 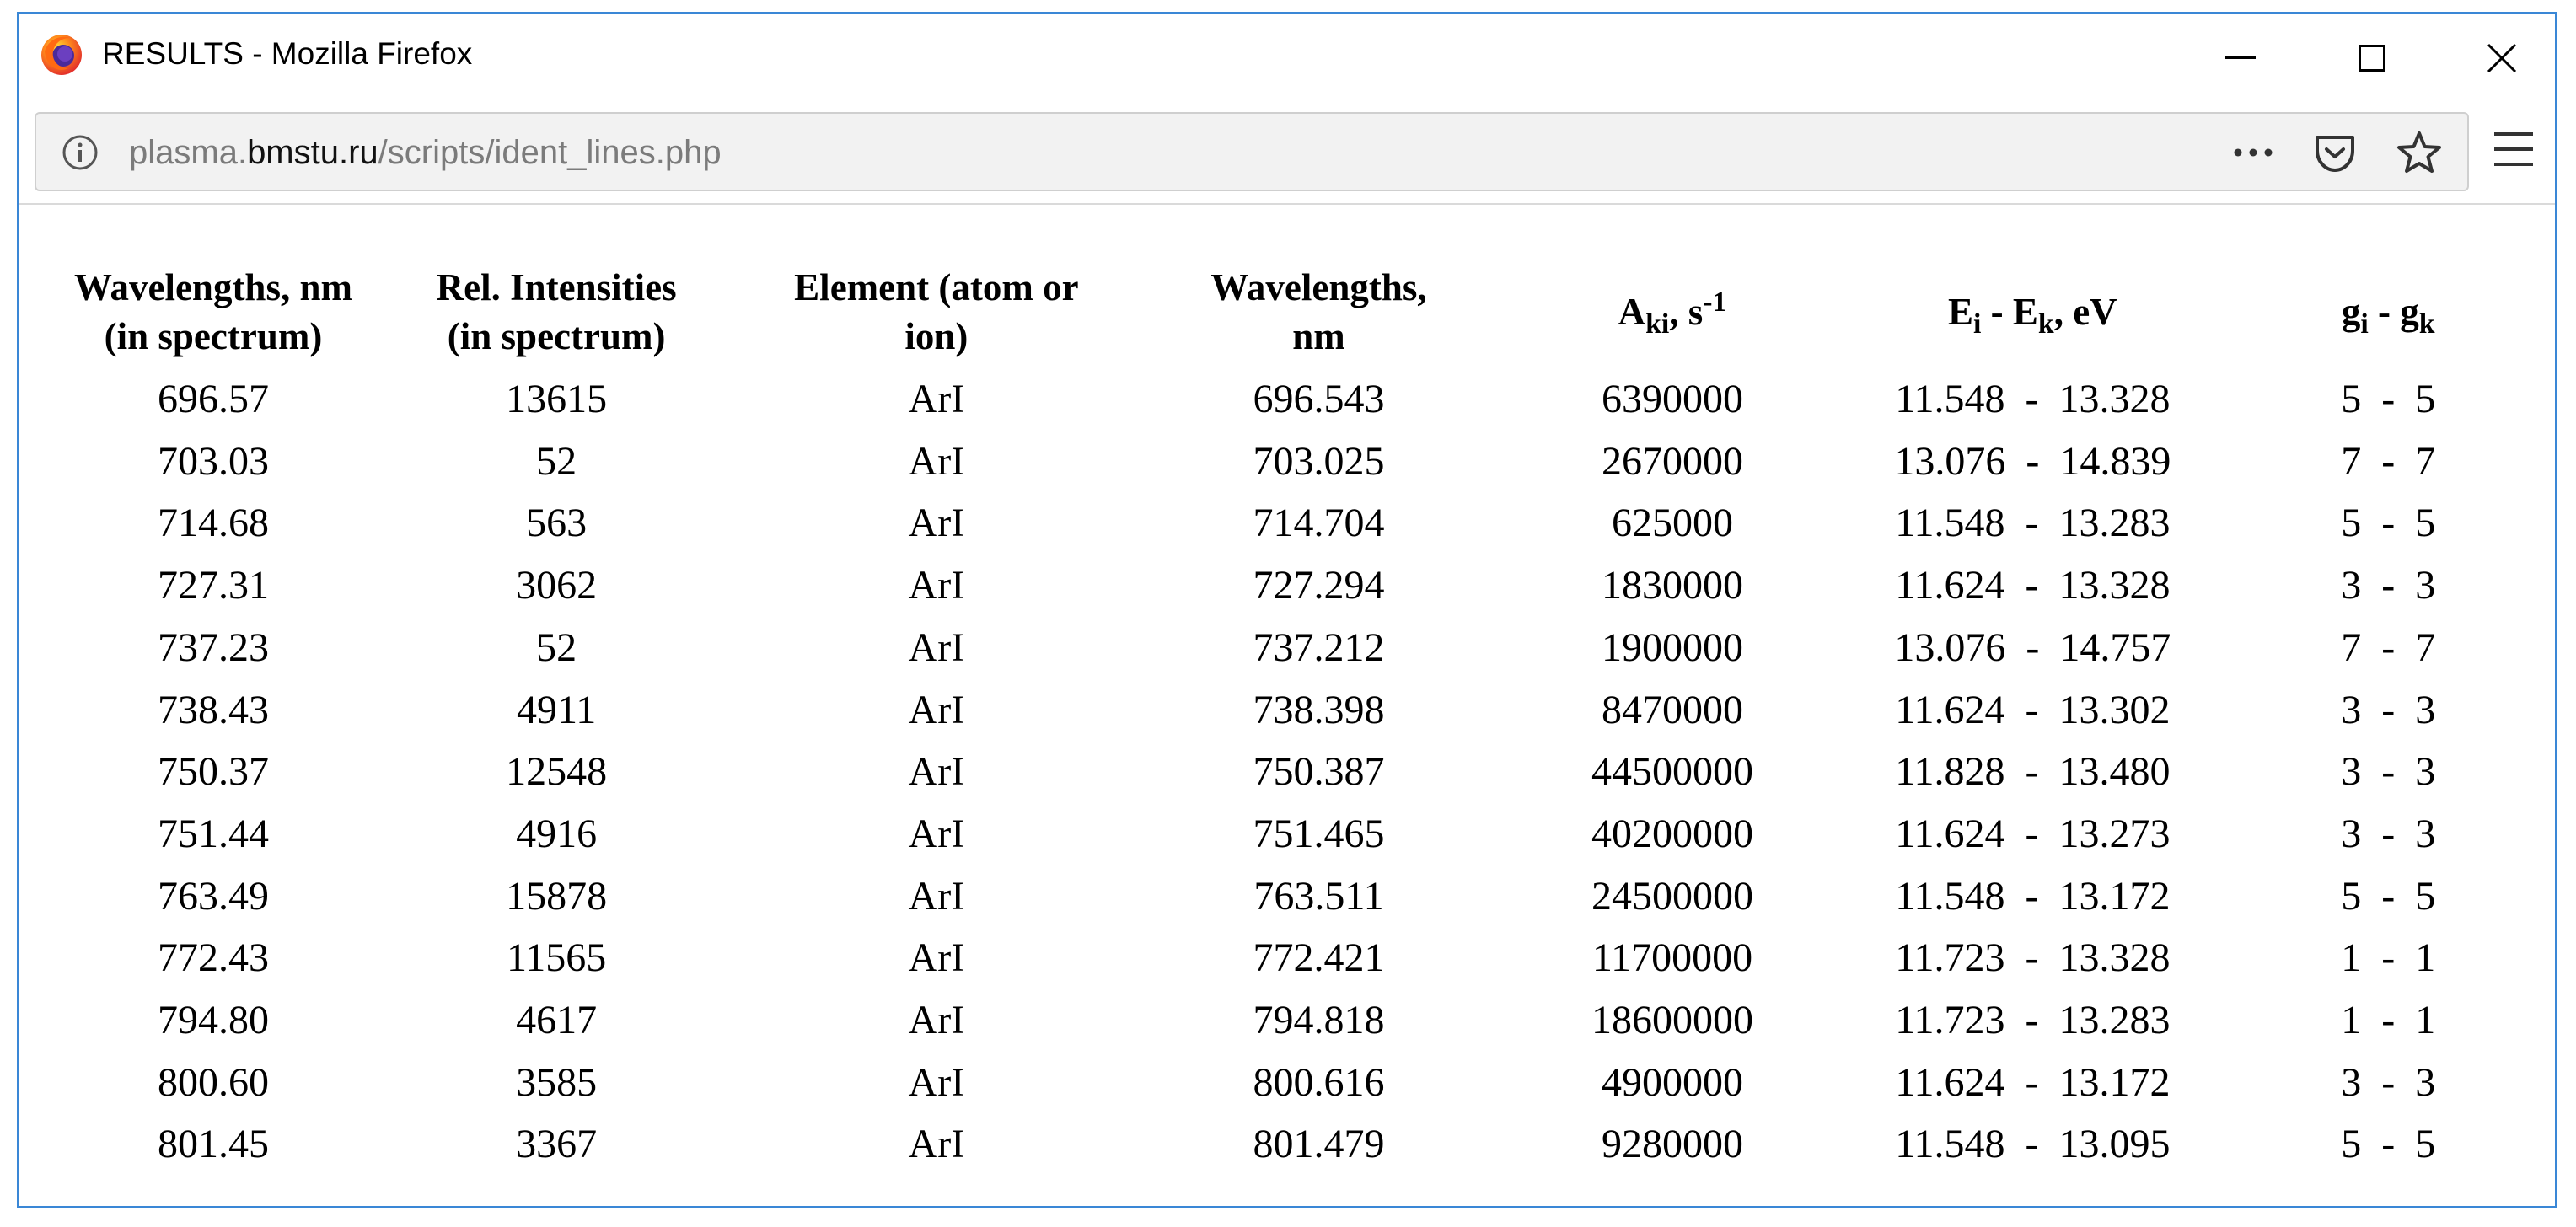 What do you see at coordinates (2009, 312) in the screenshot?
I see `header-text: - E` at bounding box center [2009, 312].